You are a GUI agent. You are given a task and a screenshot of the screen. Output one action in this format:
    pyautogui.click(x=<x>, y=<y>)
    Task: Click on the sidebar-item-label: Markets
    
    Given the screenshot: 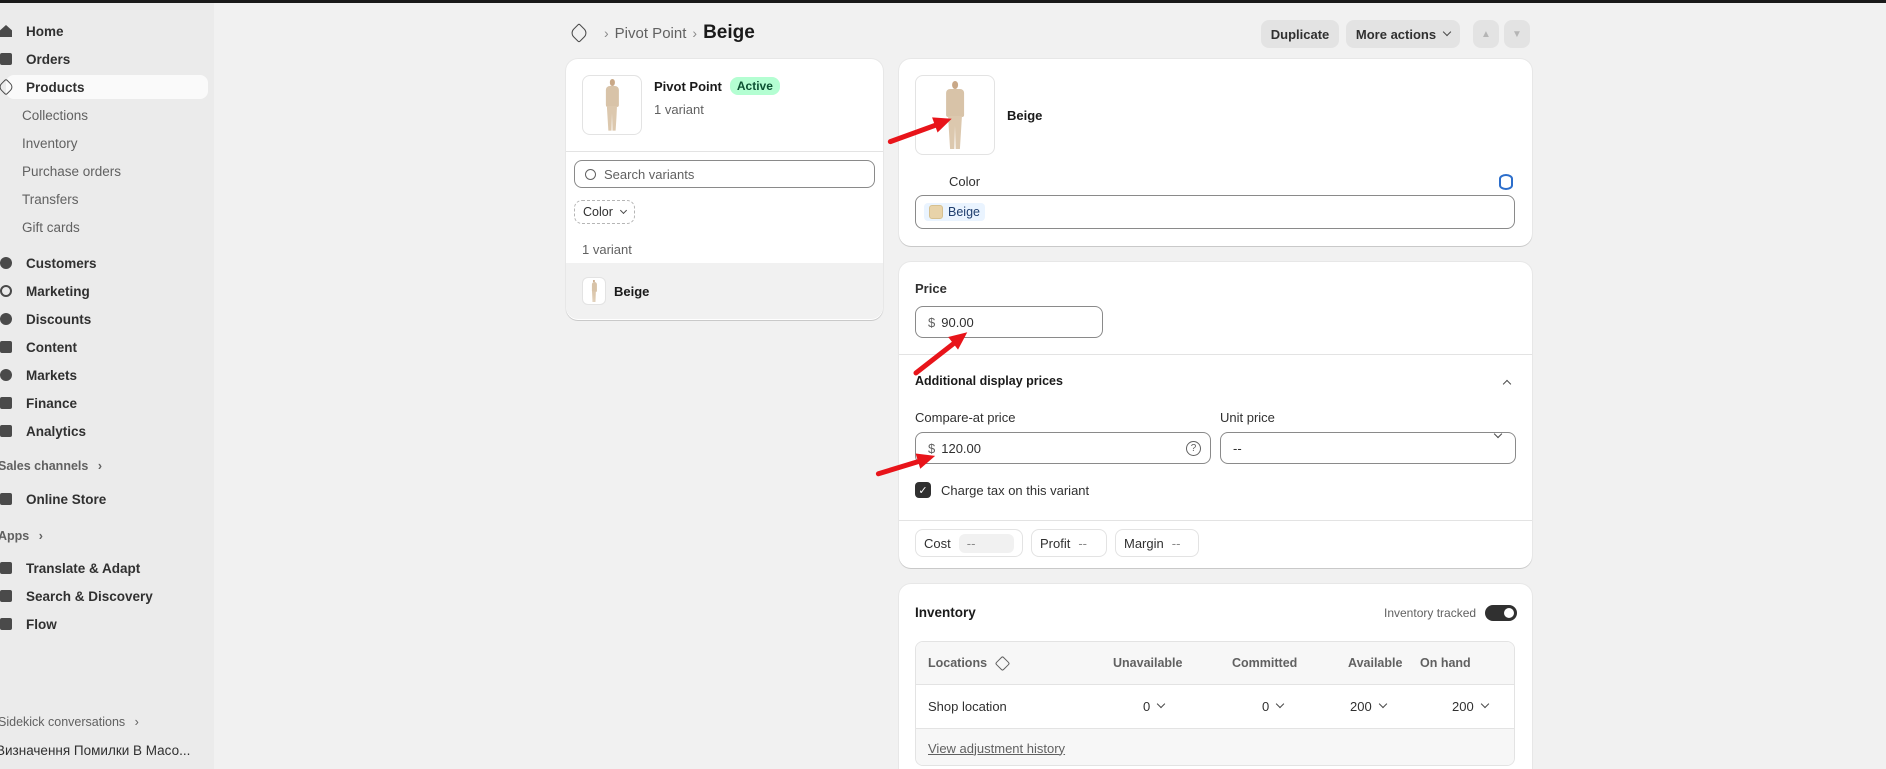 What is the action you would take?
    pyautogui.click(x=52, y=375)
    